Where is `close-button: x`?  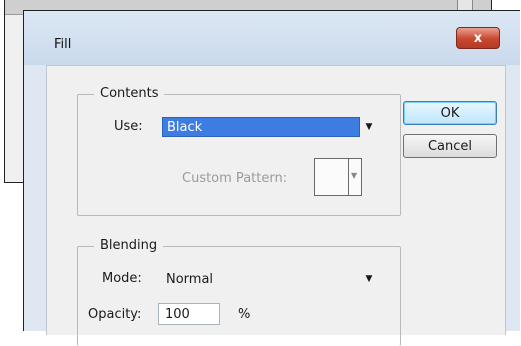
close-button: x is located at coordinates (478, 38).